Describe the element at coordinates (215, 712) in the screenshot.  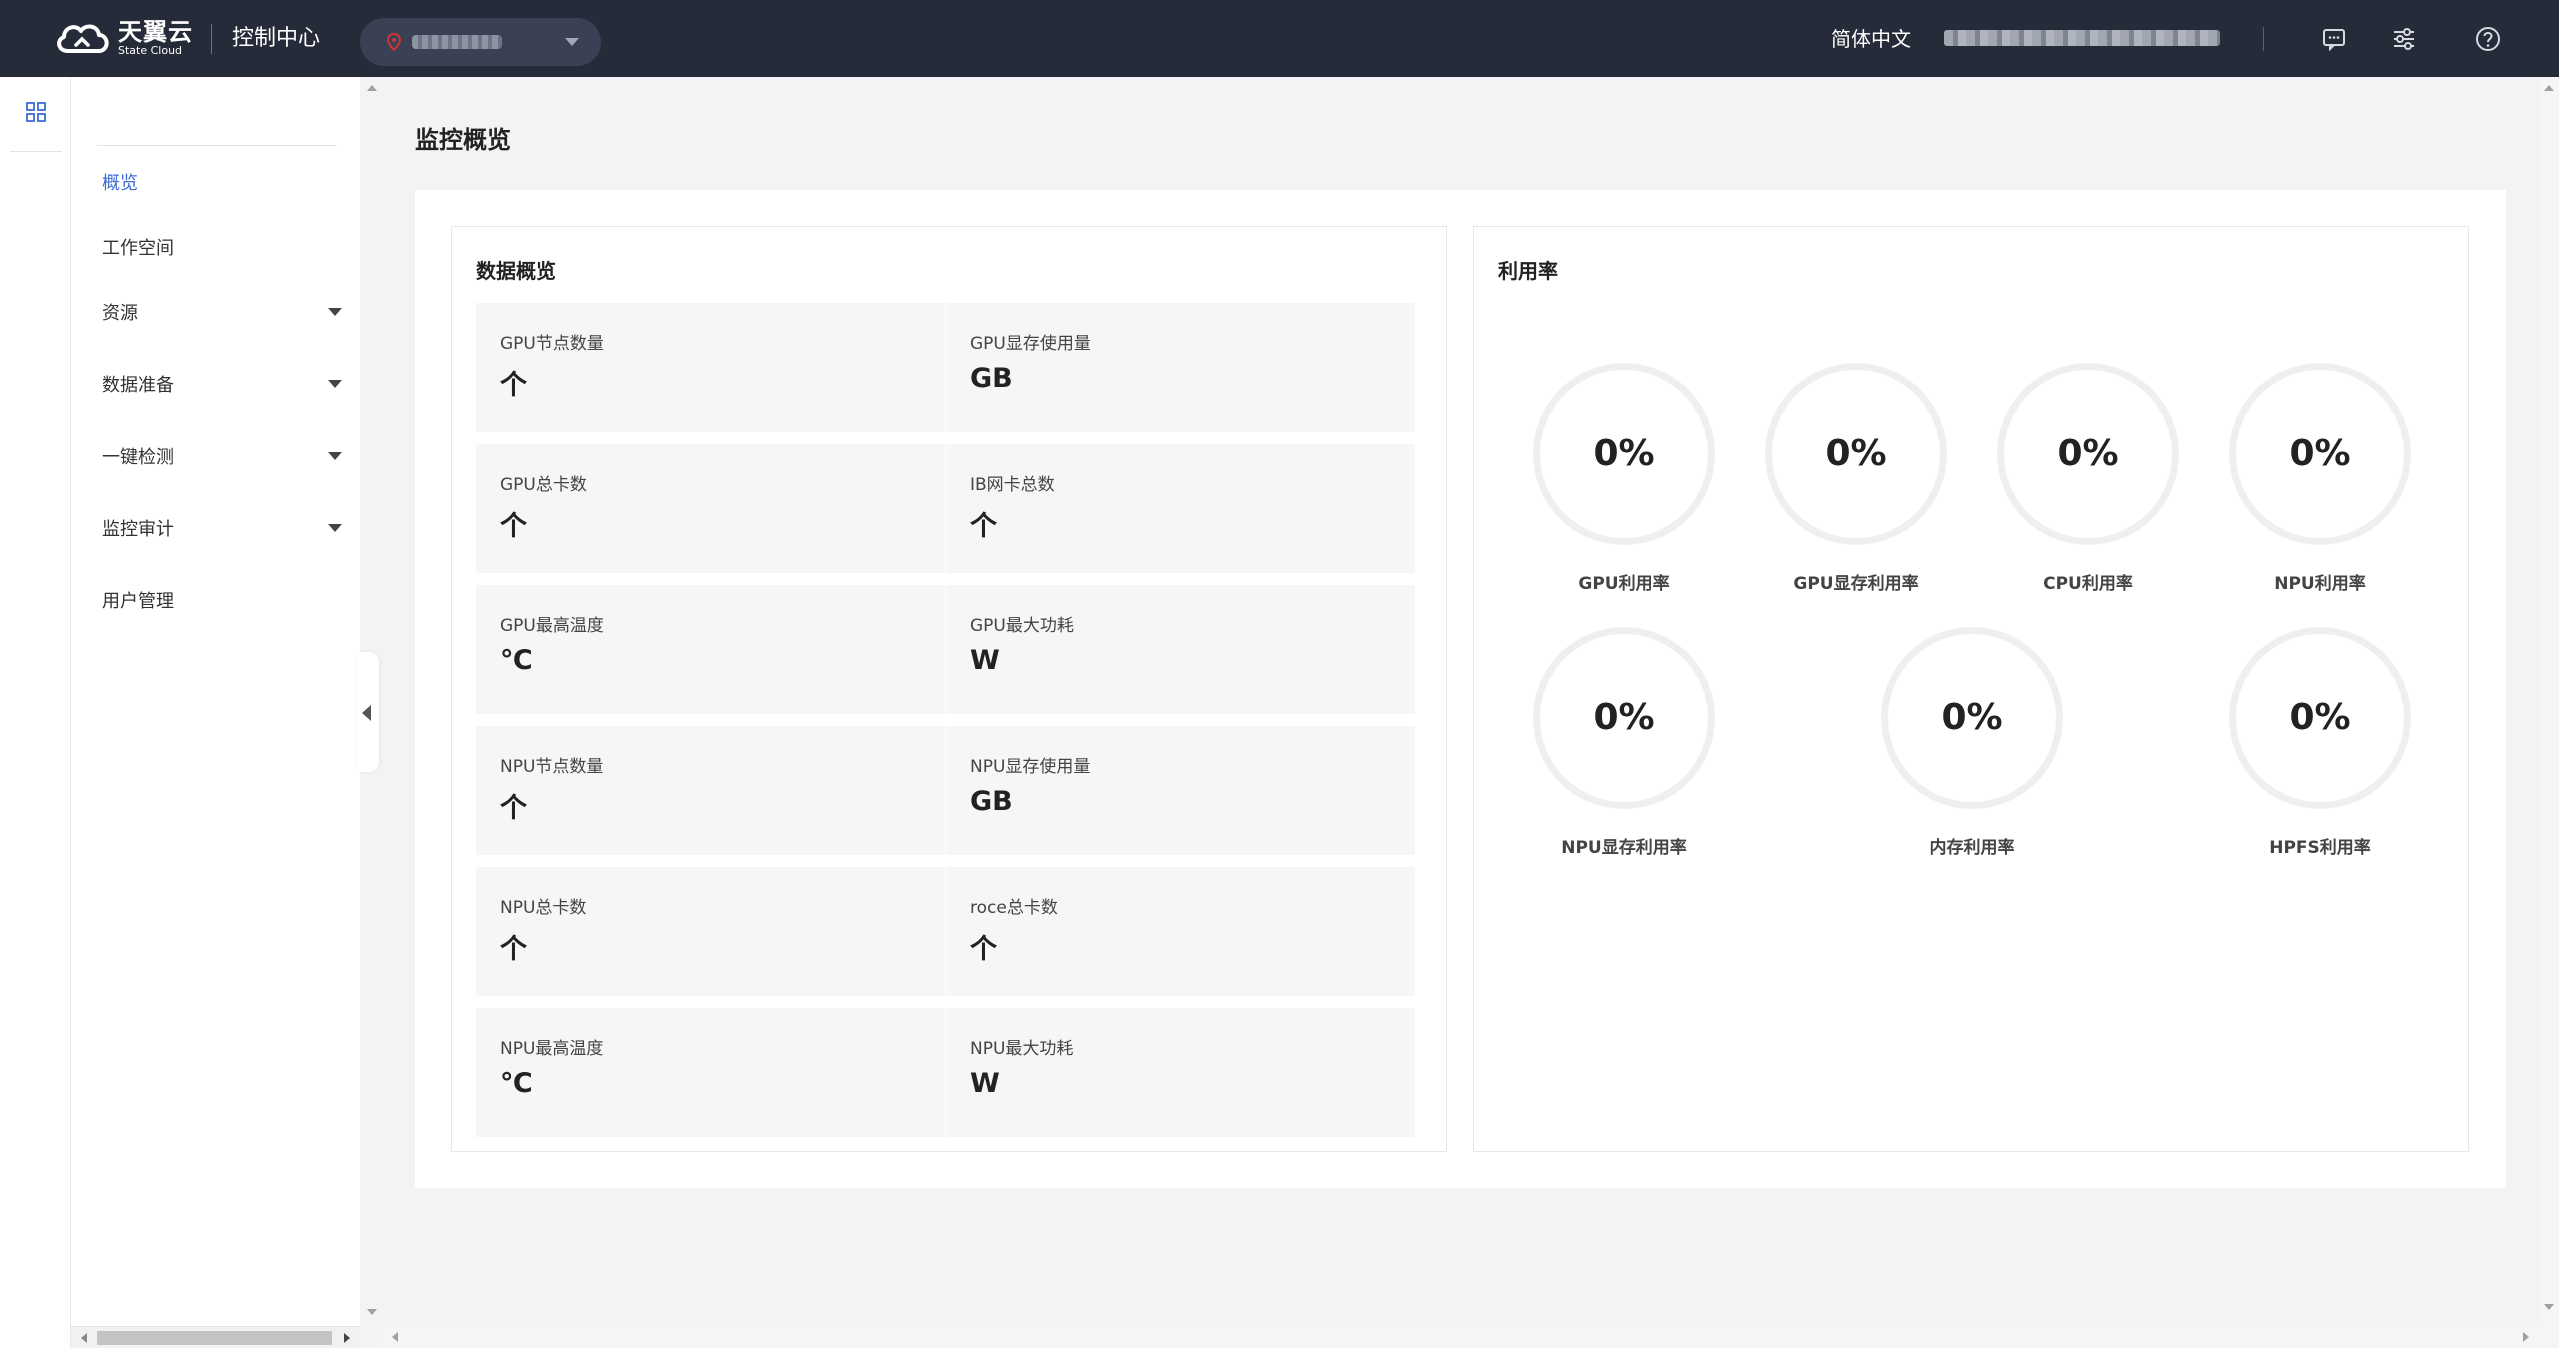
I see `sidebar-menu: 概览 工作空间 资源 数据准备 一键检测 监控审计 用户管理` at that location.